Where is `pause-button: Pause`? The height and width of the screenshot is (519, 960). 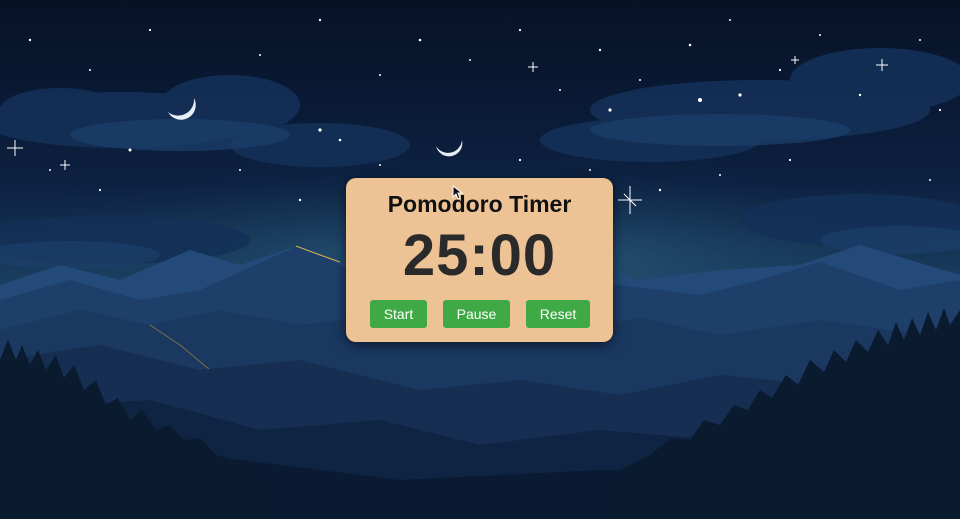 pause-button: Pause is located at coordinates (476, 314).